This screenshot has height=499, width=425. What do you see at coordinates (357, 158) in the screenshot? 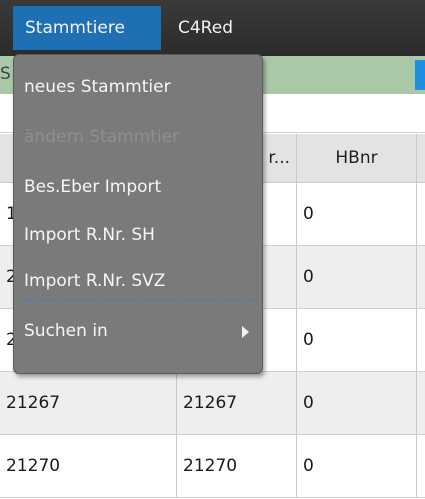
I see `column-header-hbnr: HBnr` at bounding box center [357, 158].